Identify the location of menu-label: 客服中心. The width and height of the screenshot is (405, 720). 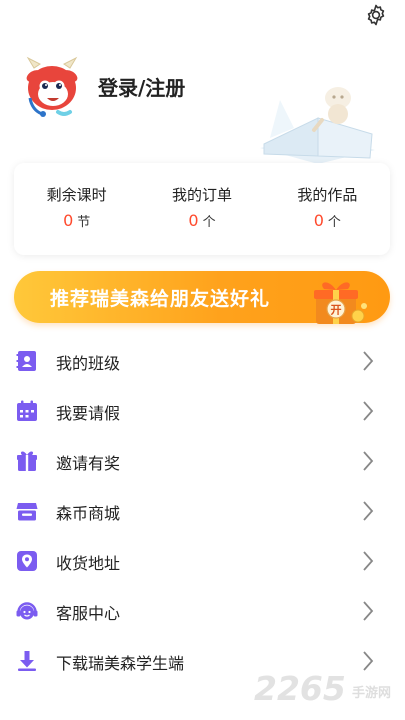
(88, 613).